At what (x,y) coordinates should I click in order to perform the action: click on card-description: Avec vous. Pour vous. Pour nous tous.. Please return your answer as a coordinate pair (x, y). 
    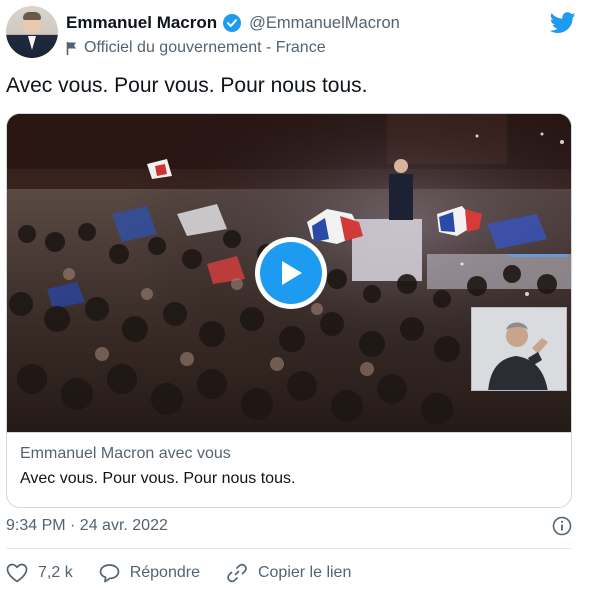
    Looking at the image, I should click on (158, 478).